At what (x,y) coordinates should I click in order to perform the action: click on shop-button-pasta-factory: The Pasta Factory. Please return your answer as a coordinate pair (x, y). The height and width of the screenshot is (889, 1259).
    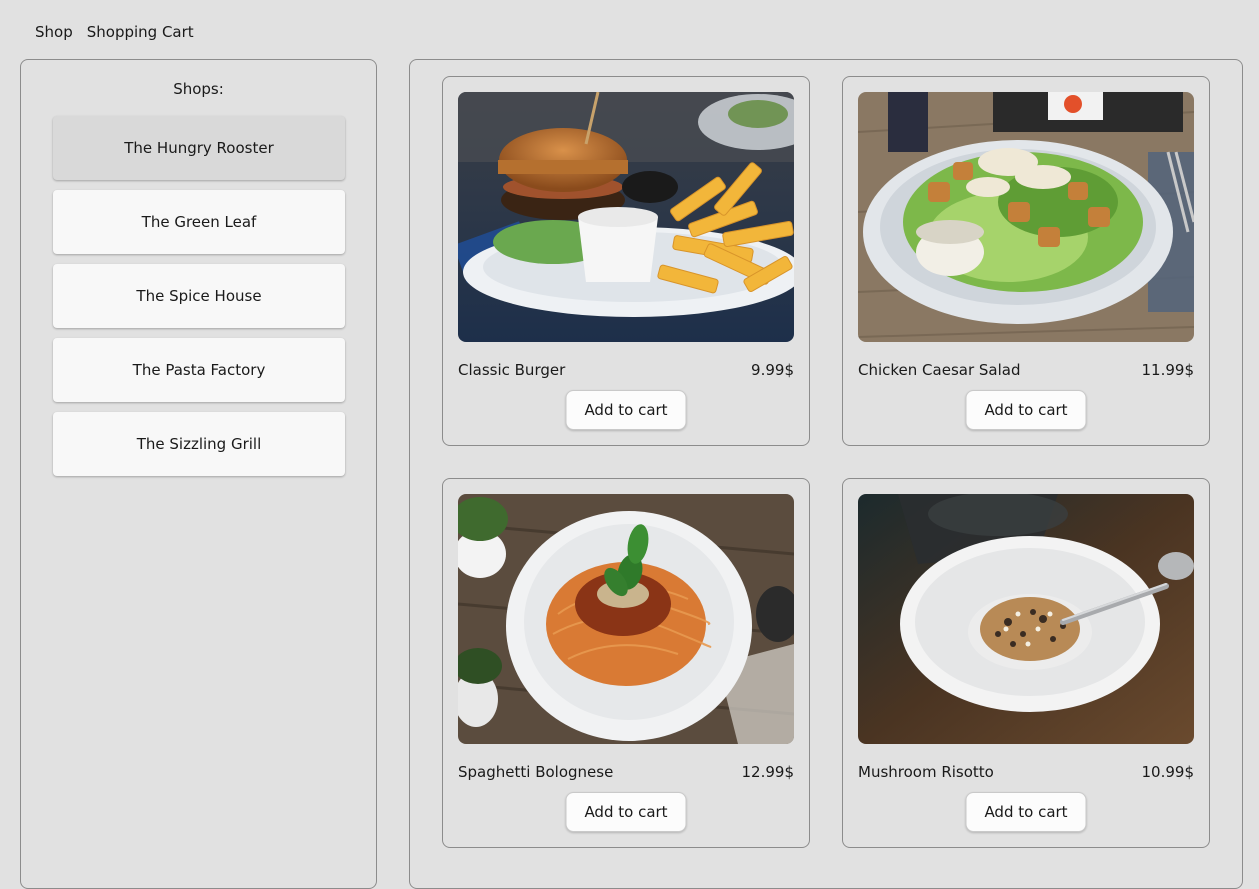
    Looking at the image, I should click on (199, 370).